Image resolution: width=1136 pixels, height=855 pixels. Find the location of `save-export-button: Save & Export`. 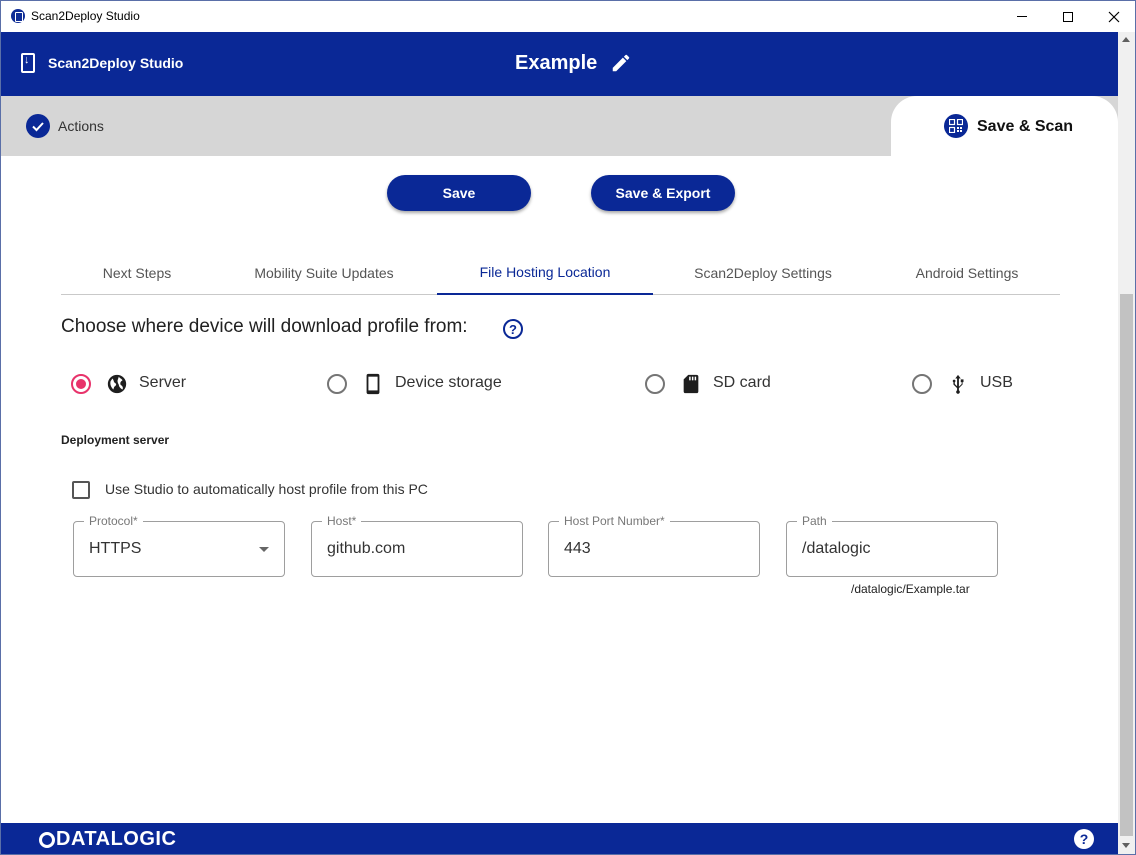

save-export-button: Save & Export is located at coordinates (663, 193).